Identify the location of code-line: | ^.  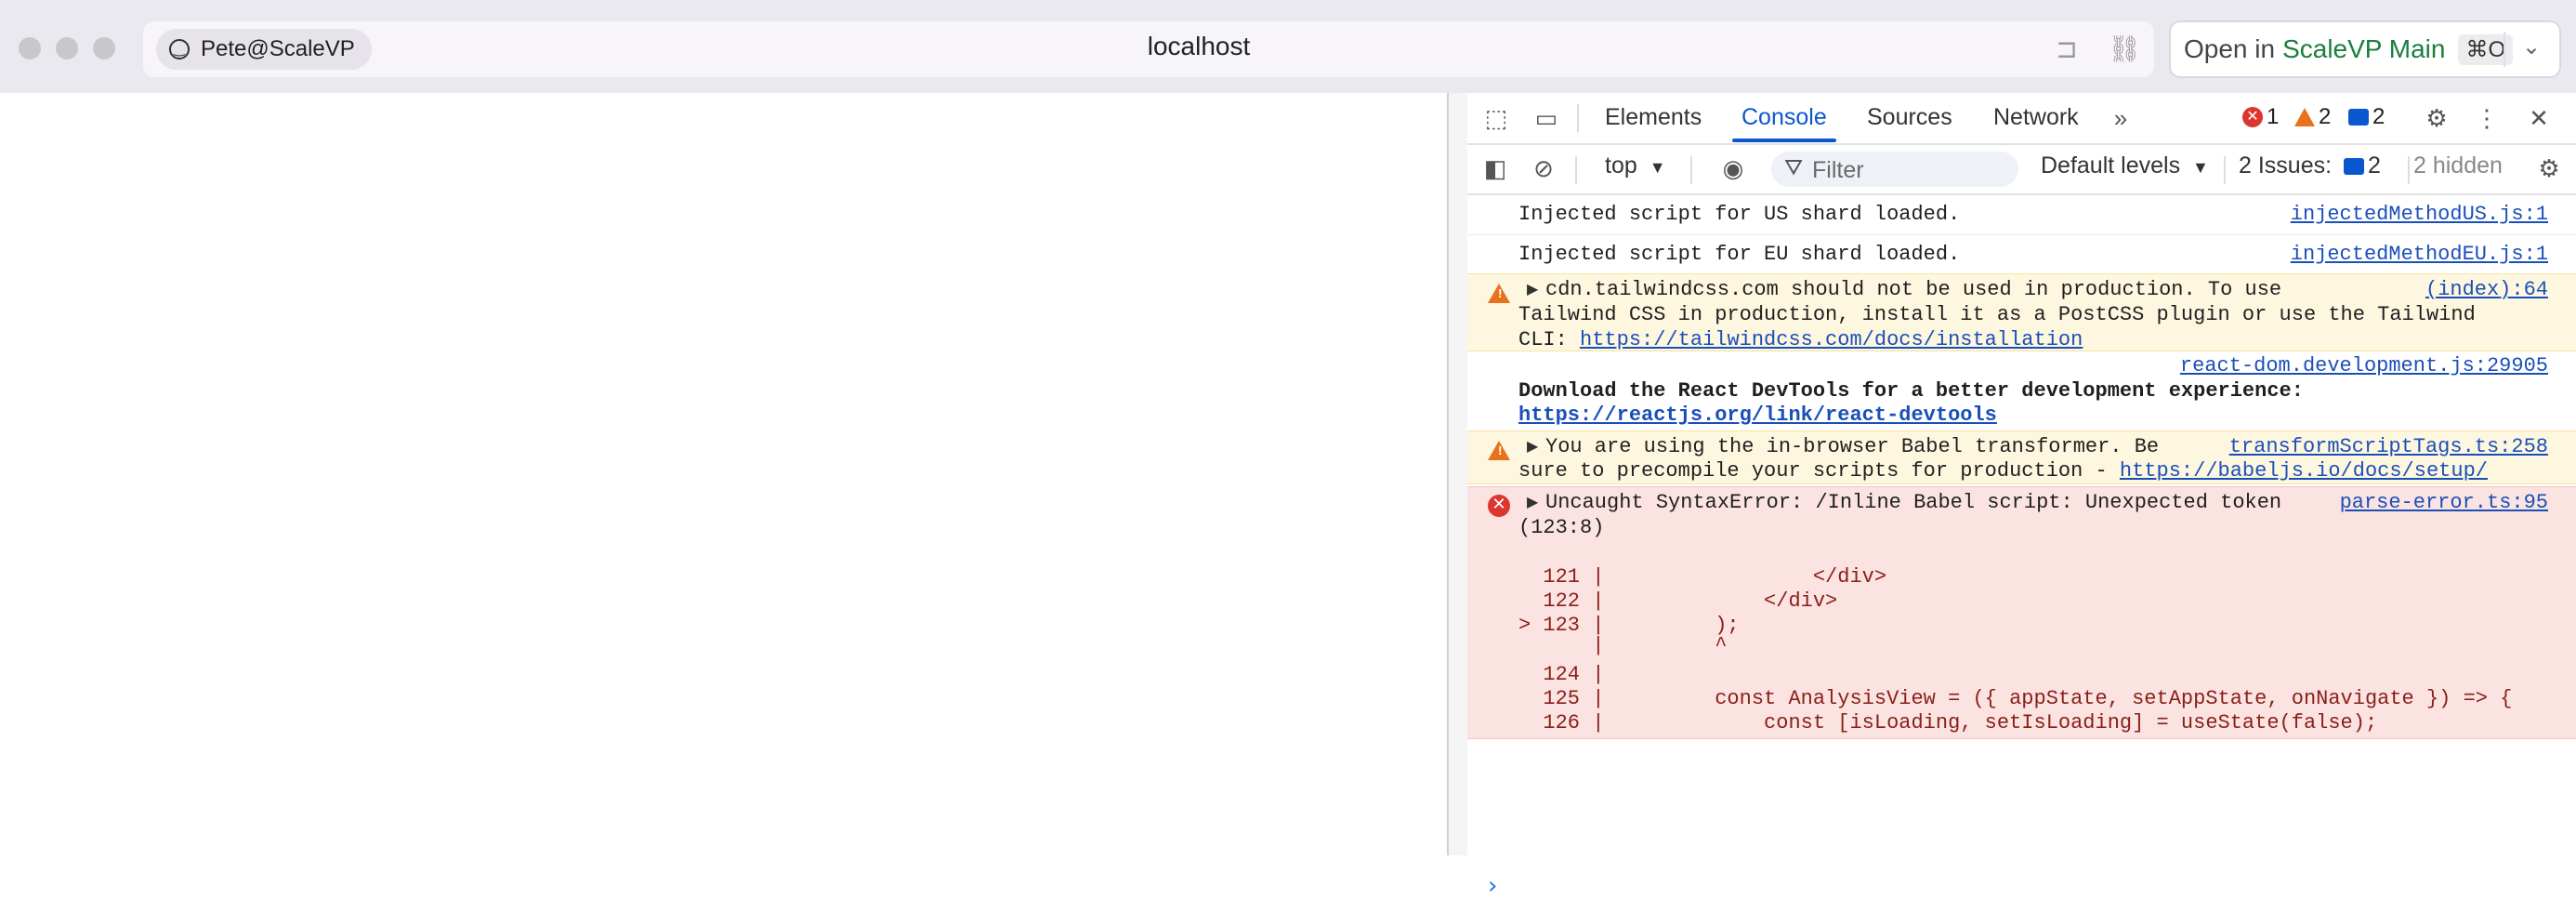
(1623, 646).